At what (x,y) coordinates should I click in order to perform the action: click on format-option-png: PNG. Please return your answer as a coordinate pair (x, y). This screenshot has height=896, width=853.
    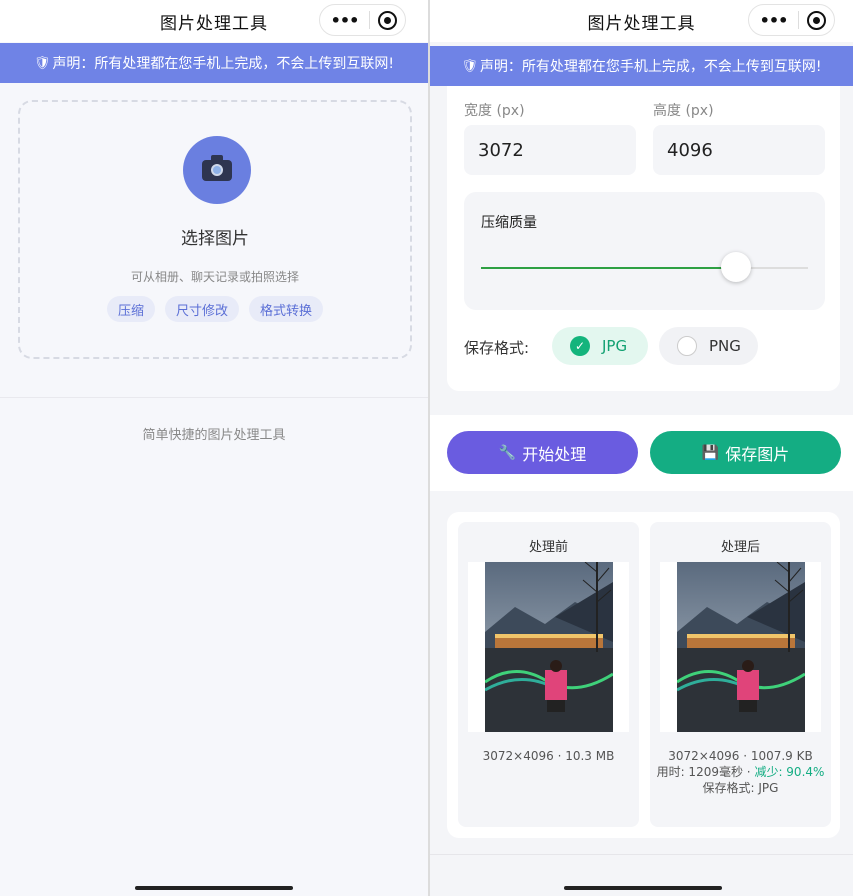
    Looking at the image, I should click on (708, 346).